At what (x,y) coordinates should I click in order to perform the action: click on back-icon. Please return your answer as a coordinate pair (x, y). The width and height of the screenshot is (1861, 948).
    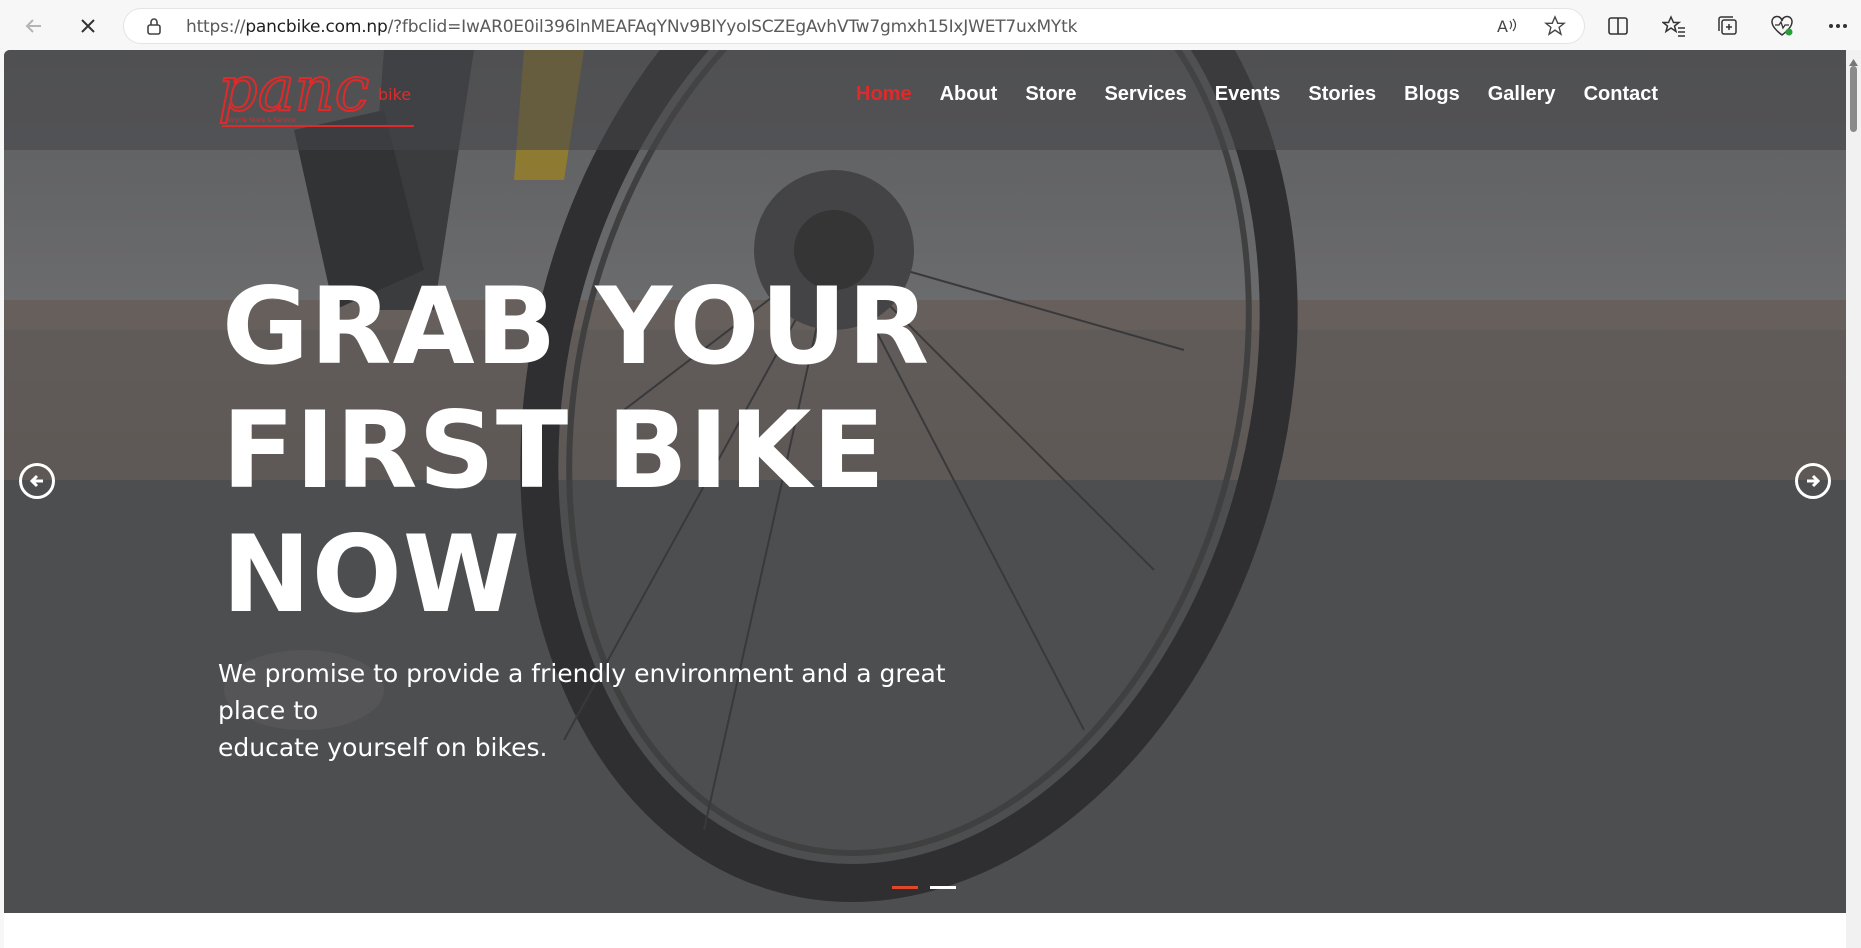
    Looking at the image, I should click on (34, 26).